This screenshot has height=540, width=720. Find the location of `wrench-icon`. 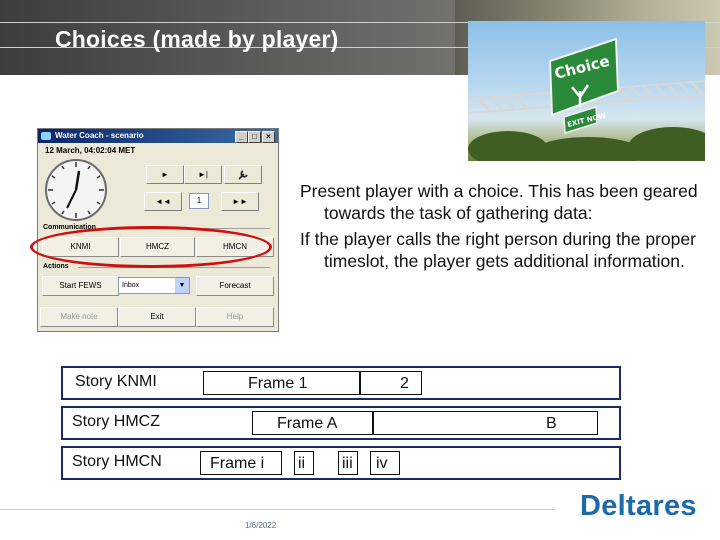

wrench-icon is located at coordinates (243, 175).